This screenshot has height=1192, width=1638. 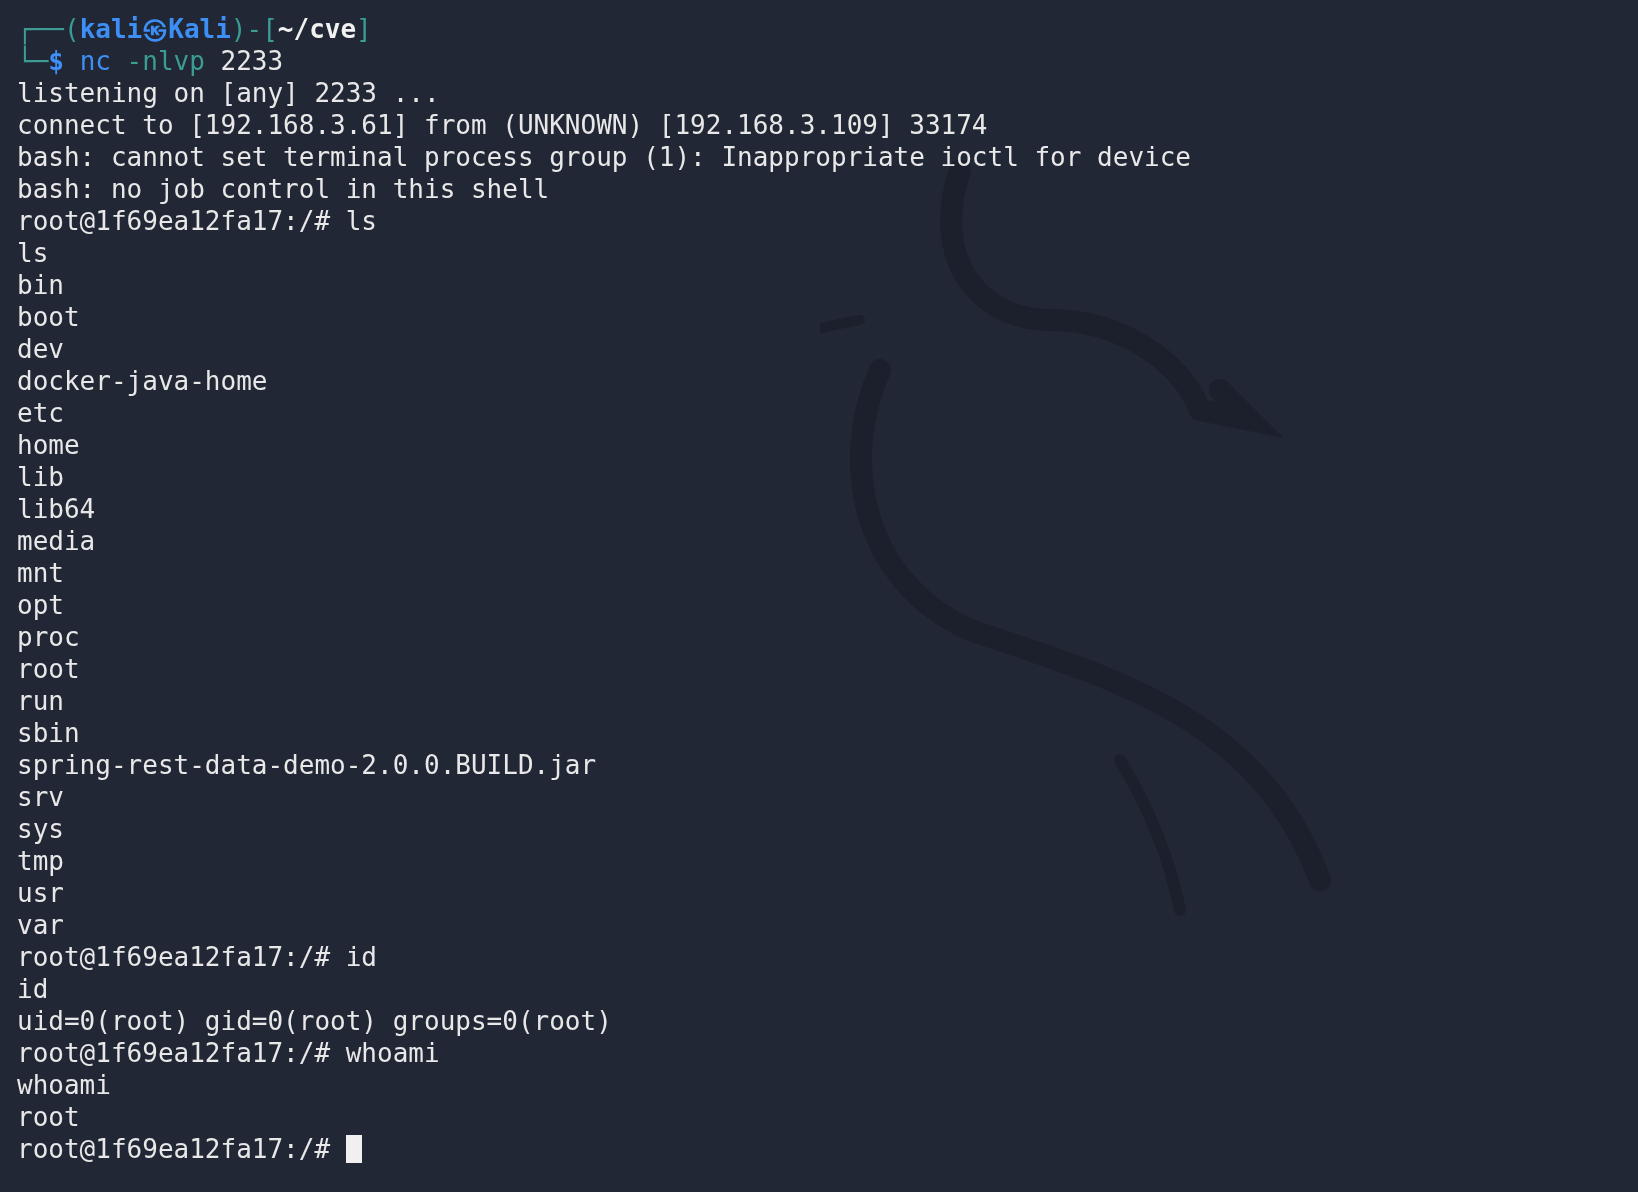 What do you see at coordinates (40, 829) in the screenshot?
I see `terminal-line: sys` at bounding box center [40, 829].